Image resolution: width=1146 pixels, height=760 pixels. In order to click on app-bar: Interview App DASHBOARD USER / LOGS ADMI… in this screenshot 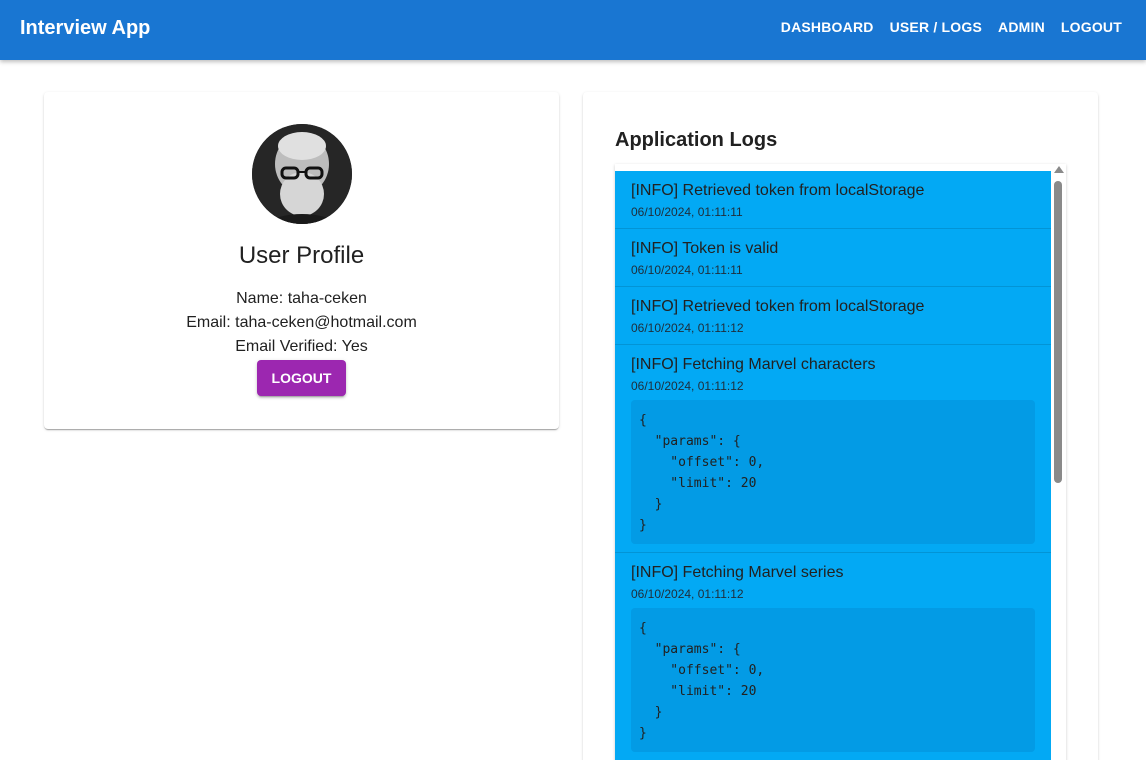, I will do `click(573, 30)`.